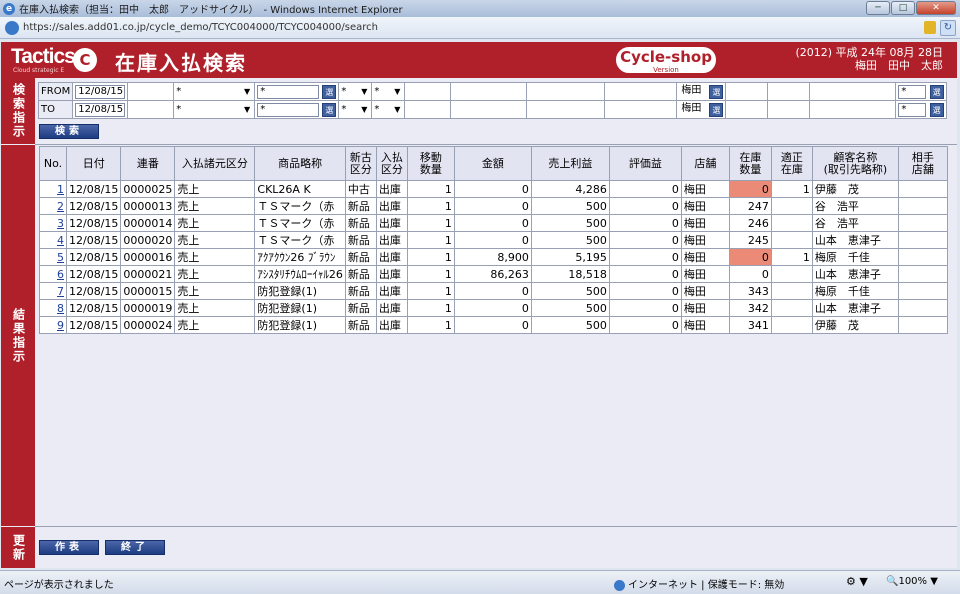 This screenshot has height=594, width=960. Describe the element at coordinates (791, 163) in the screenshot. I see `column-header: 適正 在庫` at that location.